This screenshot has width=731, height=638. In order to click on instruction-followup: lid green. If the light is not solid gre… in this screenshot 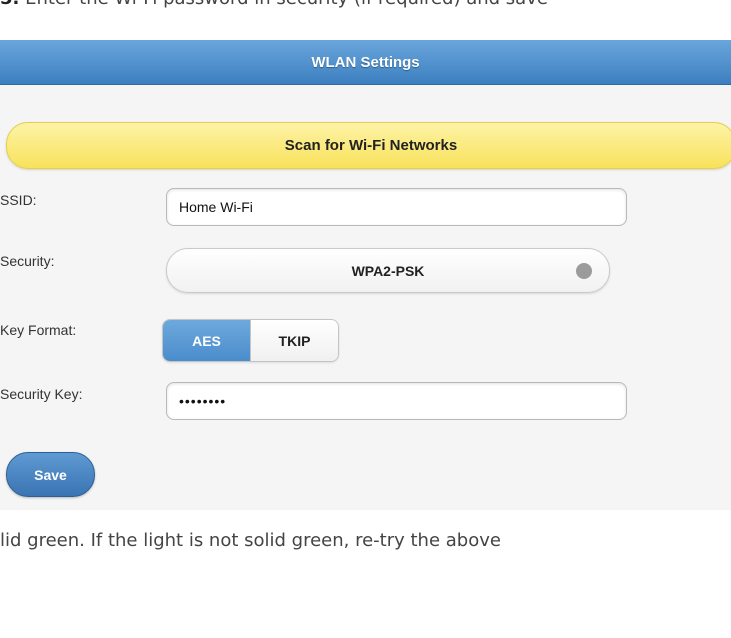, I will do `click(250, 540)`.